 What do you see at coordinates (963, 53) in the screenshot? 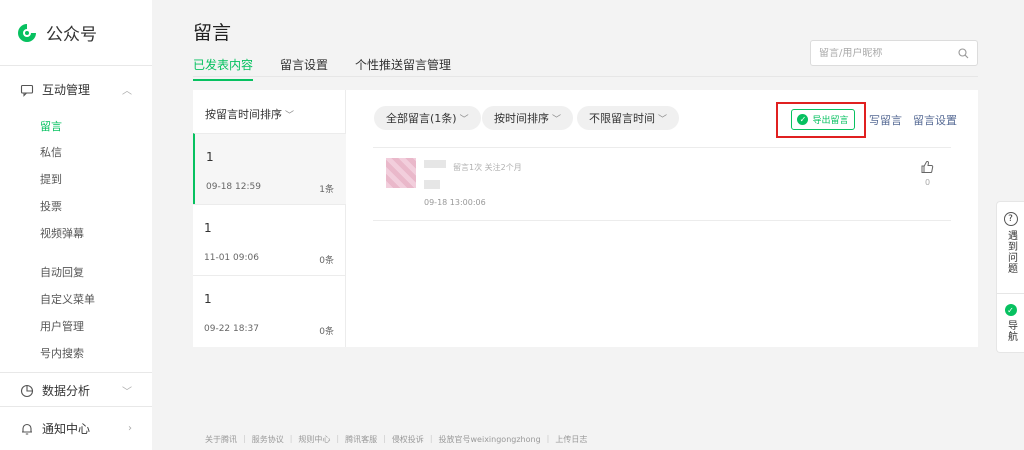
I see `search-icon` at bounding box center [963, 53].